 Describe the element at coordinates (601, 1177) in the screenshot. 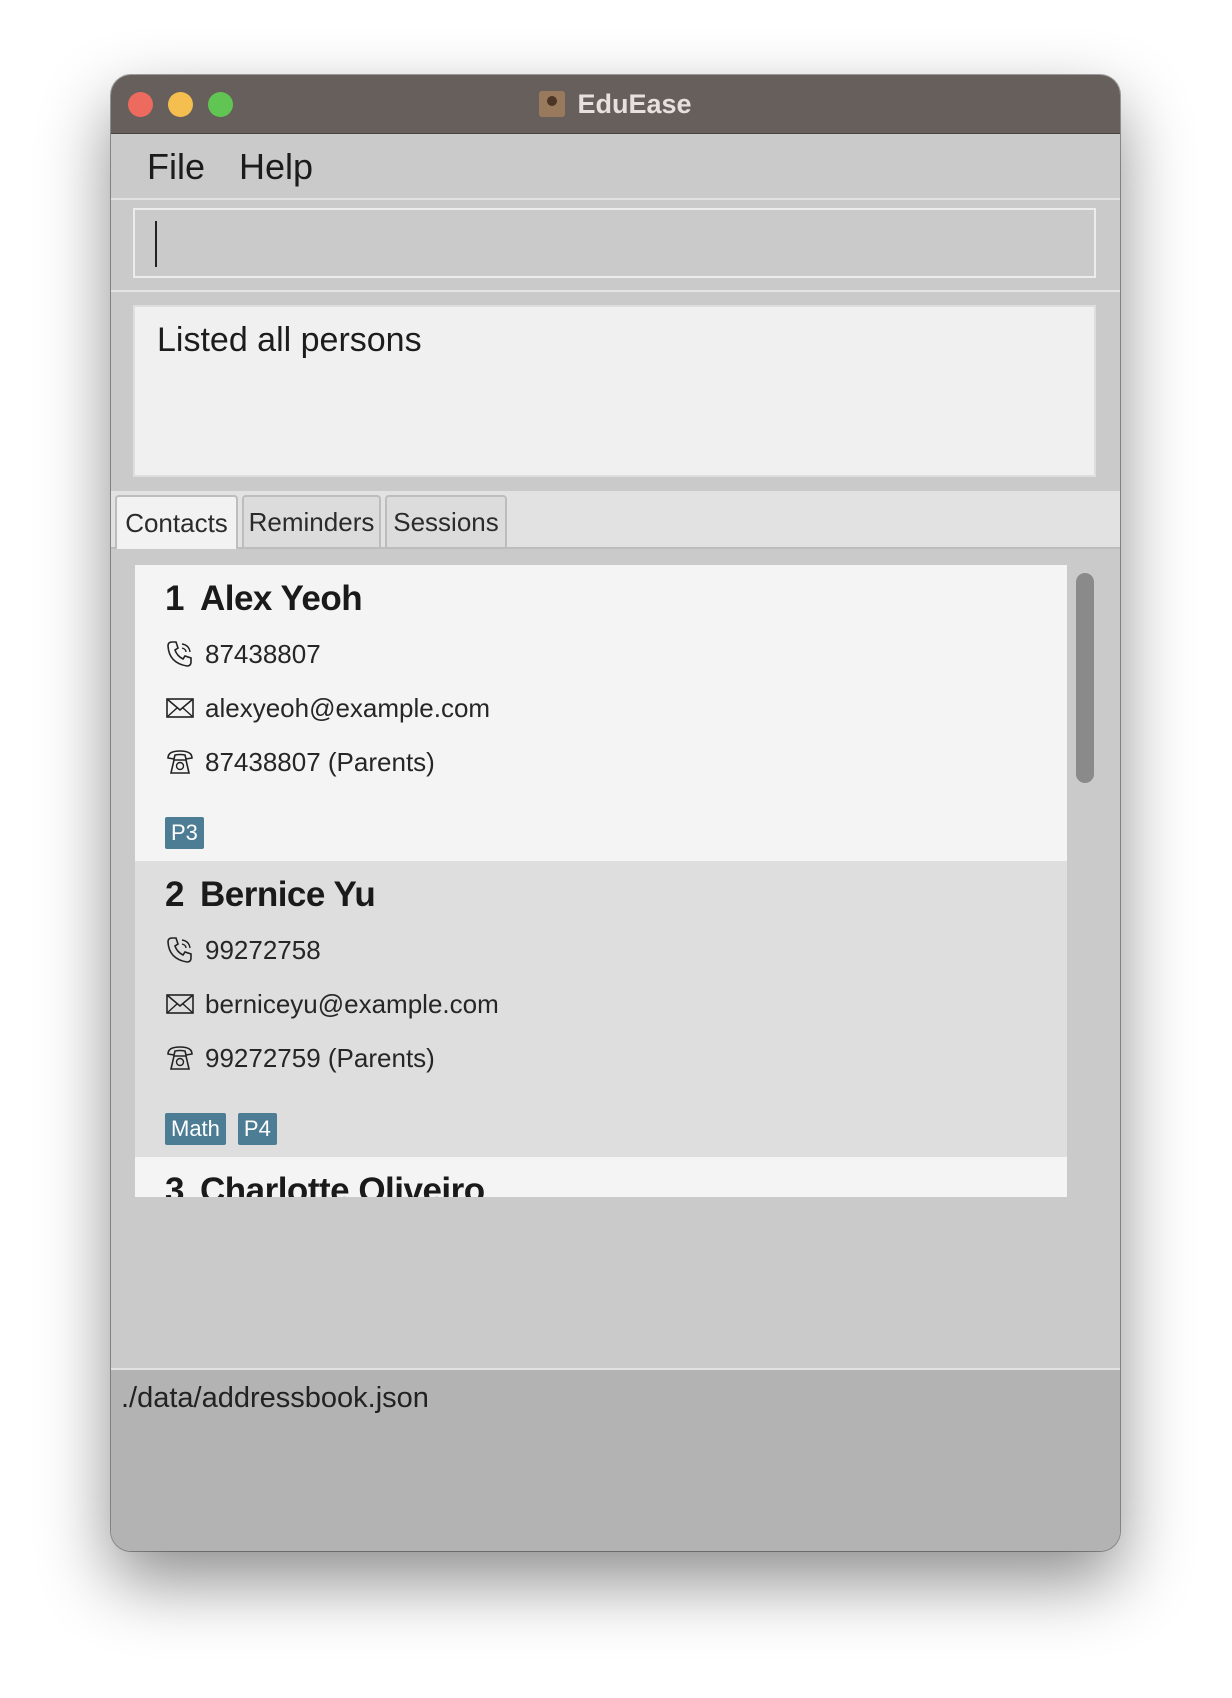

I see `contact-card: 3 Charlotte Oliveiro` at that location.